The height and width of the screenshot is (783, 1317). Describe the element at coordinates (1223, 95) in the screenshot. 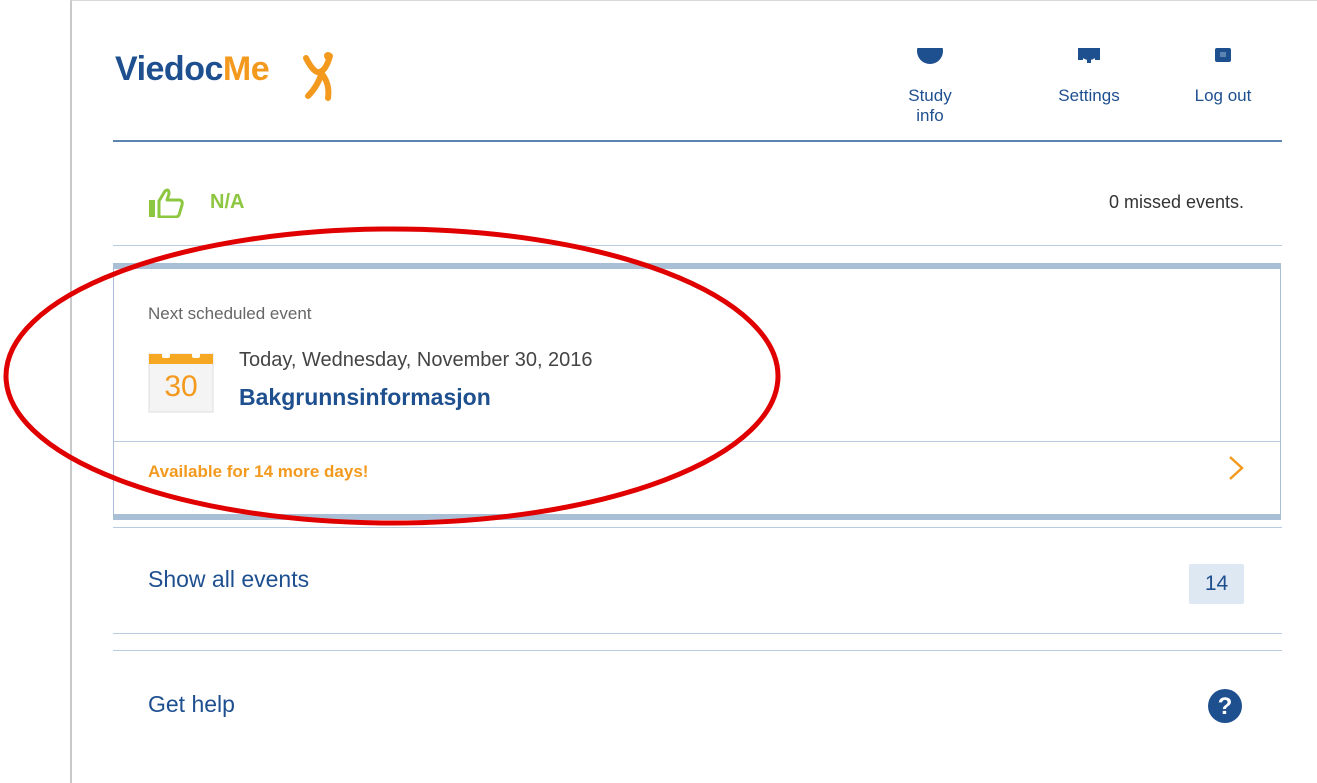

I see `log-out-label: Log out` at that location.